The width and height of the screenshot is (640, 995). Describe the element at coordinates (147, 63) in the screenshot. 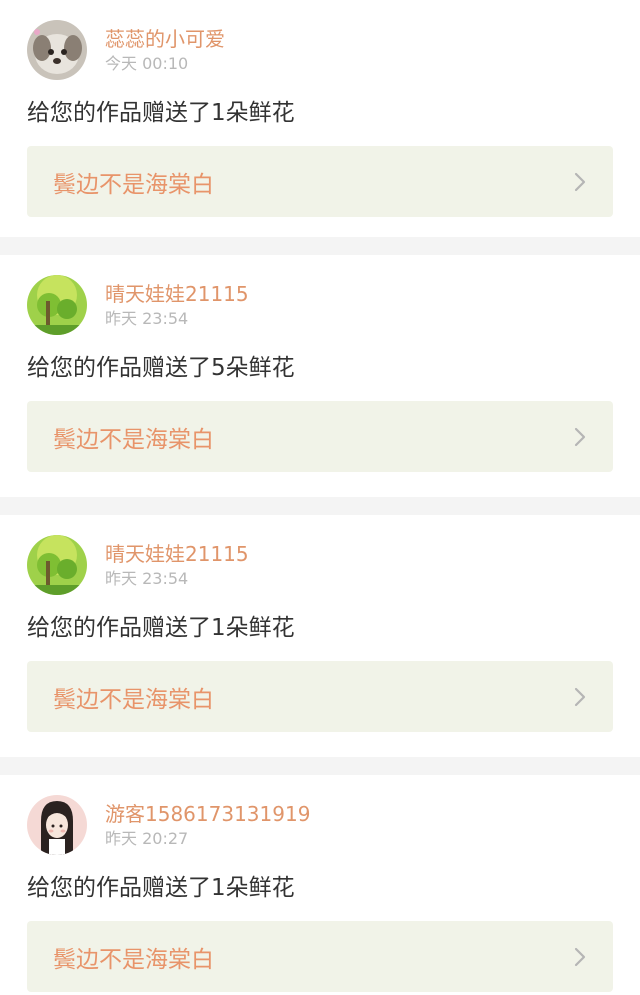

I see `timestamp: 今天 00:10` at that location.